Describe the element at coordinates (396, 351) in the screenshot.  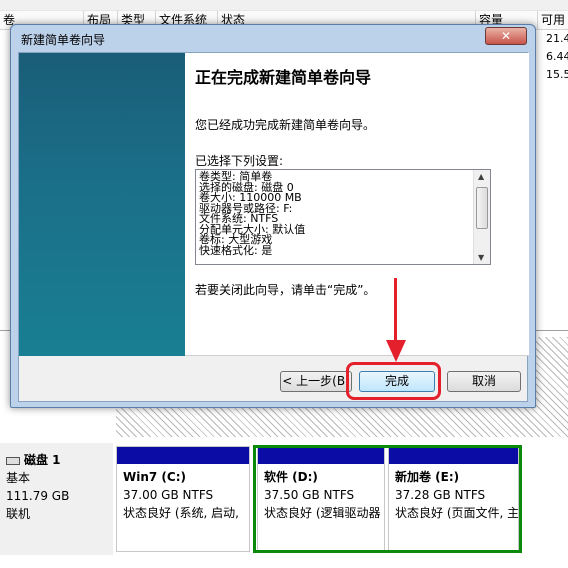
I see `annotation-arrow-head-icon` at that location.